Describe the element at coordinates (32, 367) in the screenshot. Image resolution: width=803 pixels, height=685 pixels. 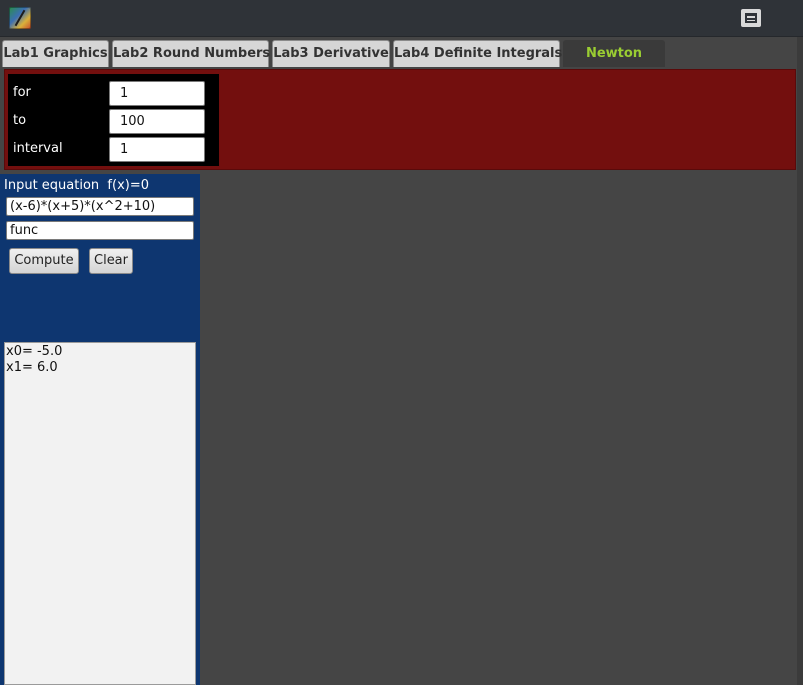
I see `output-line-x1: x1= 6.0` at that location.